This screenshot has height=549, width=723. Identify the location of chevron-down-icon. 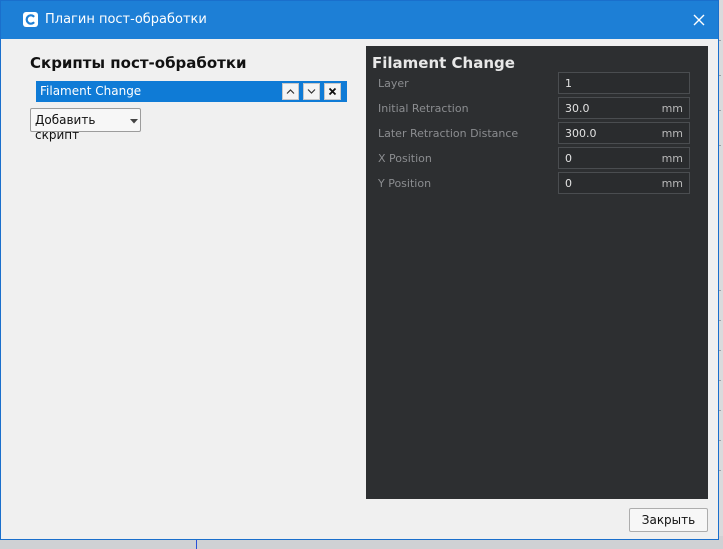
(311, 91).